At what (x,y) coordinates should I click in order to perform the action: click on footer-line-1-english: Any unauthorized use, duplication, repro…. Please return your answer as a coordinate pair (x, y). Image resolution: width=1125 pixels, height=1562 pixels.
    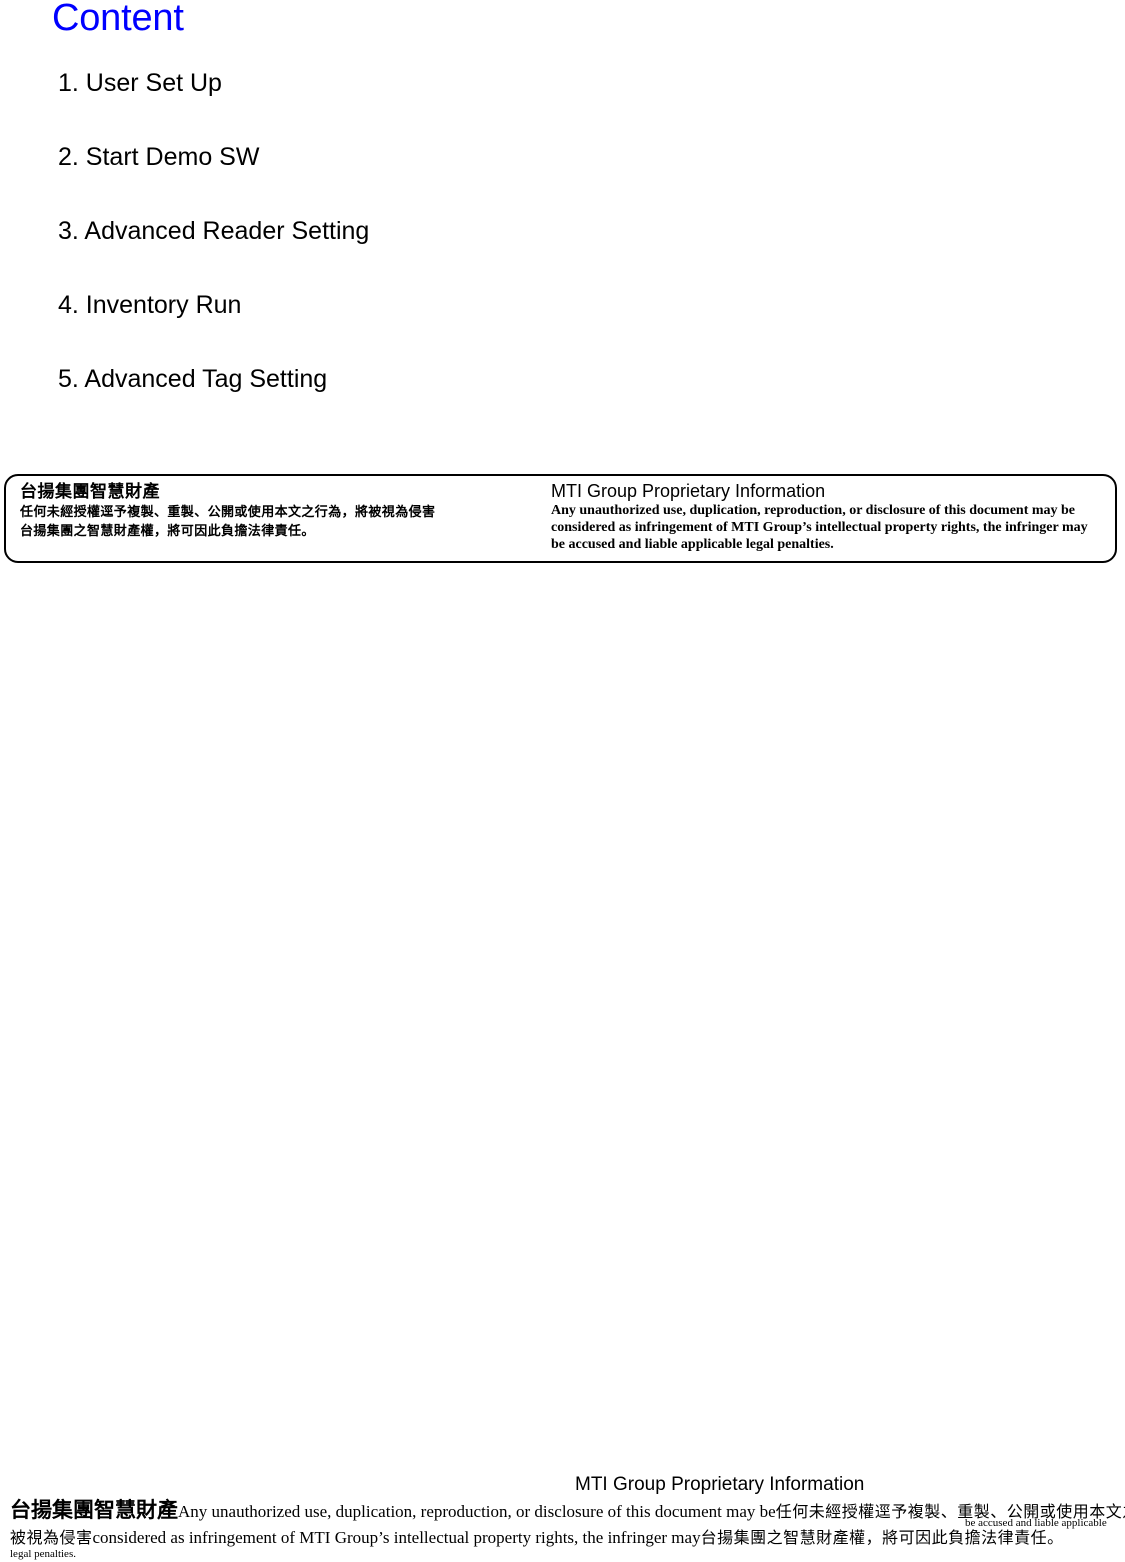
    Looking at the image, I should click on (477, 1511).